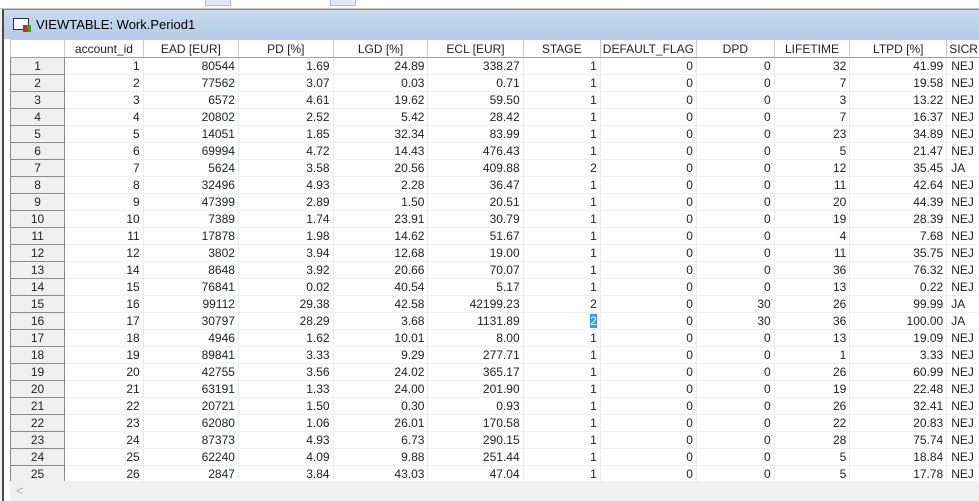  Describe the element at coordinates (38, 168) in the screenshot. I see `row-header: 7` at that location.